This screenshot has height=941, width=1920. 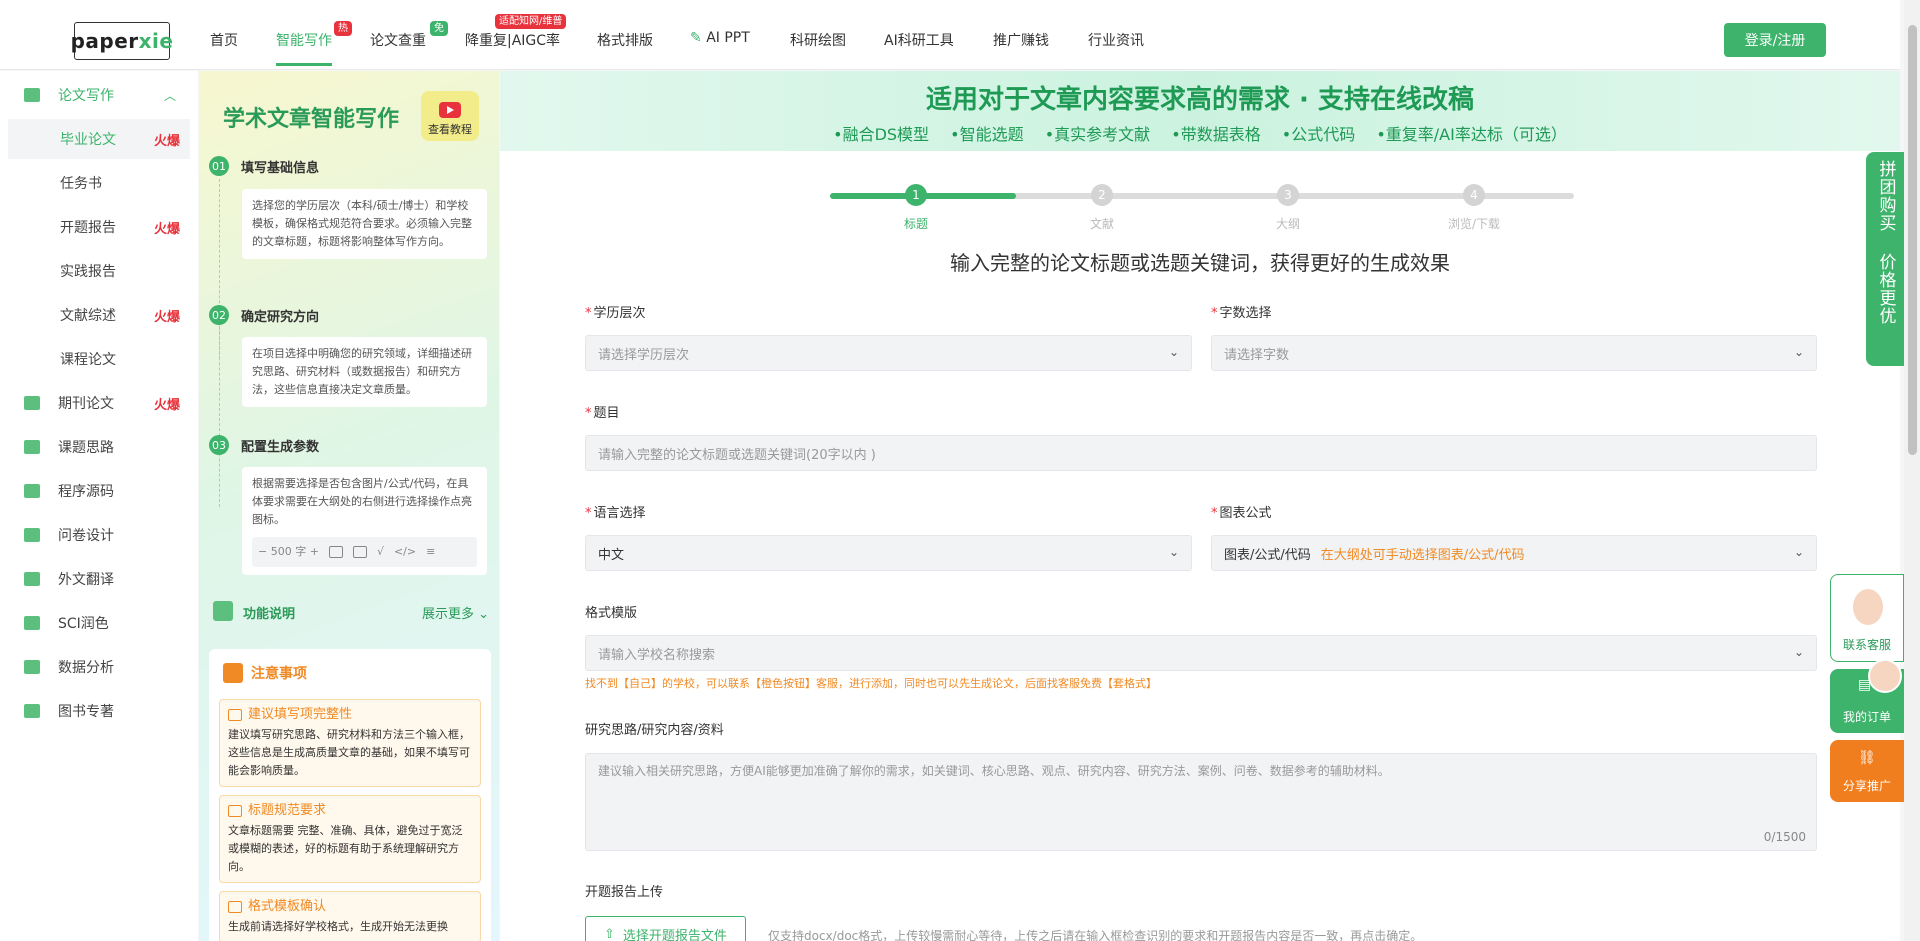 What do you see at coordinates (1245, 313) in the screenshot?
I see `word-count-label-text: 字数选择` at bounding box center [1245, 313].